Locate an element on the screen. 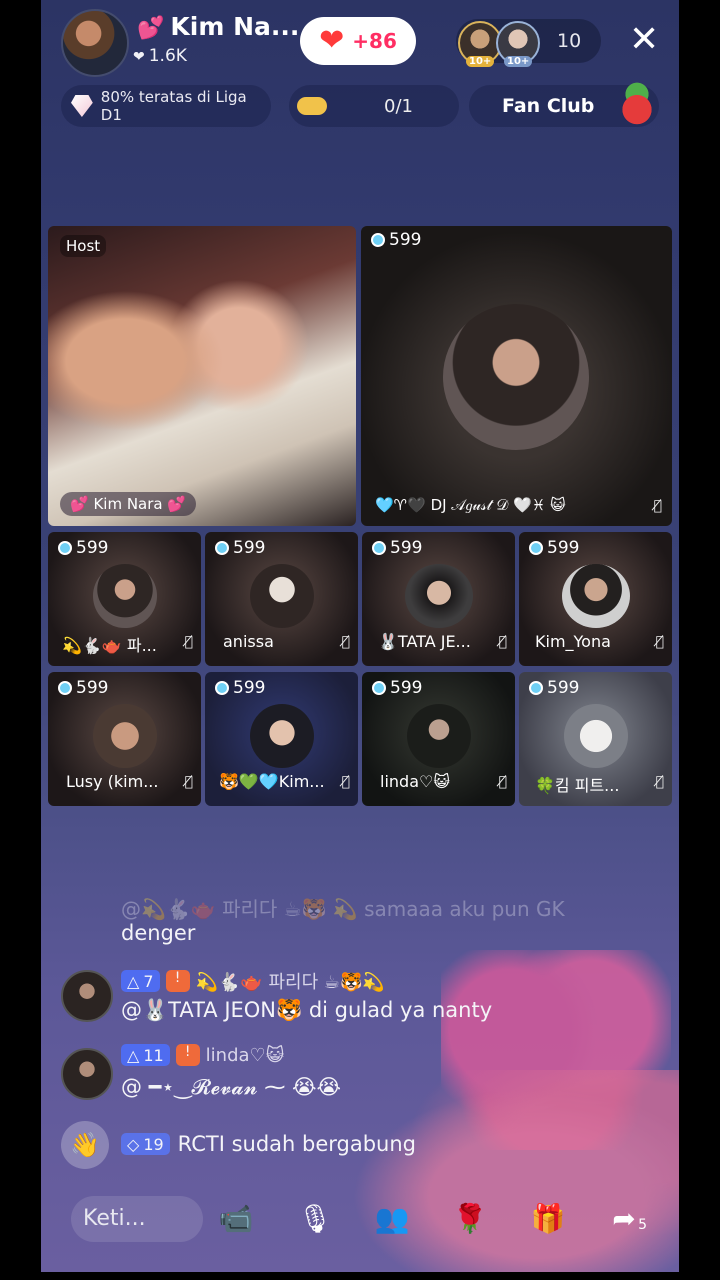  share-button: ➦ 5 is located at coordinates (624, 1219).